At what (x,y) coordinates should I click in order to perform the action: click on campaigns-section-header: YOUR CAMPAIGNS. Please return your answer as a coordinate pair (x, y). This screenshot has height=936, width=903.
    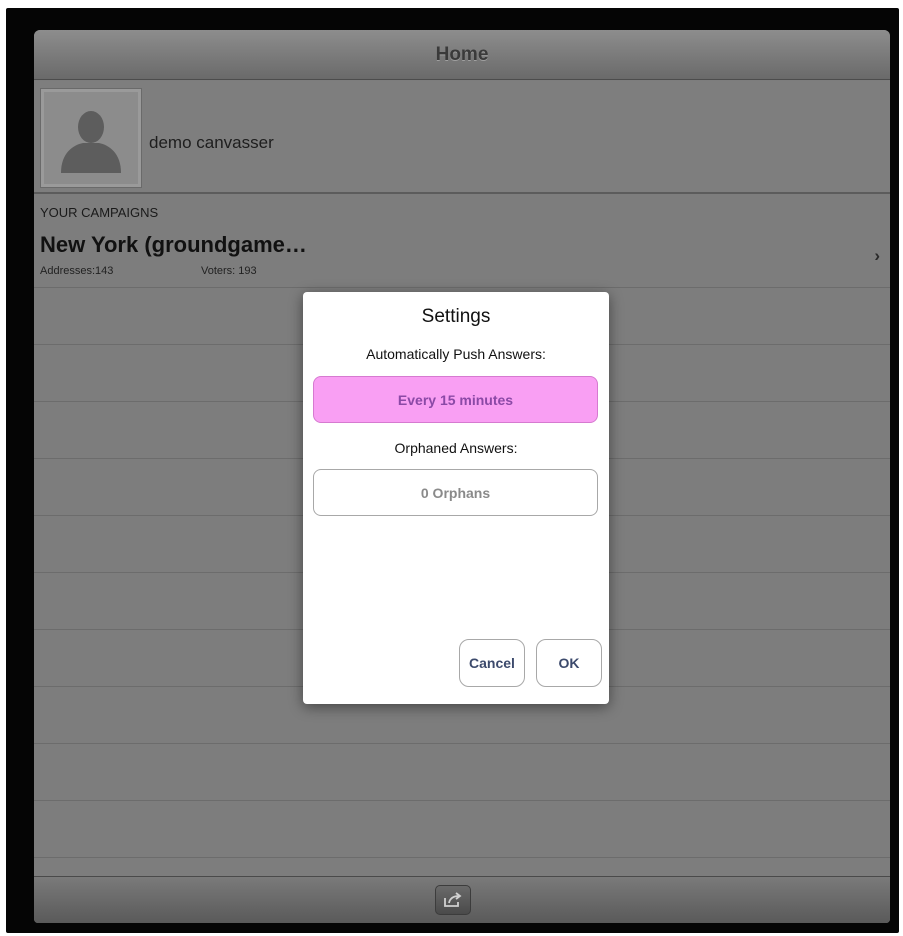
    Looking at the image, I should click on (99, 212).